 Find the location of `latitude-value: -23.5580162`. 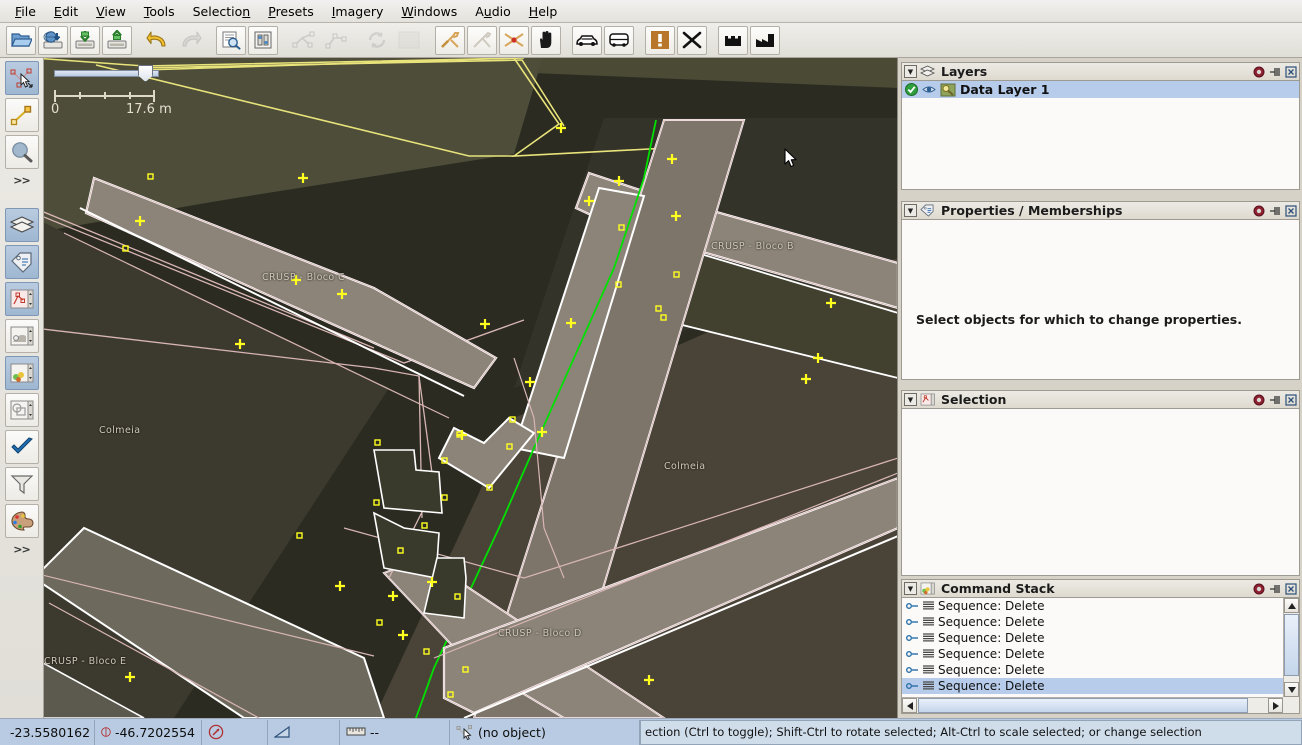

latitude-value: -23.5580162 is located at coordinates (50, 732).